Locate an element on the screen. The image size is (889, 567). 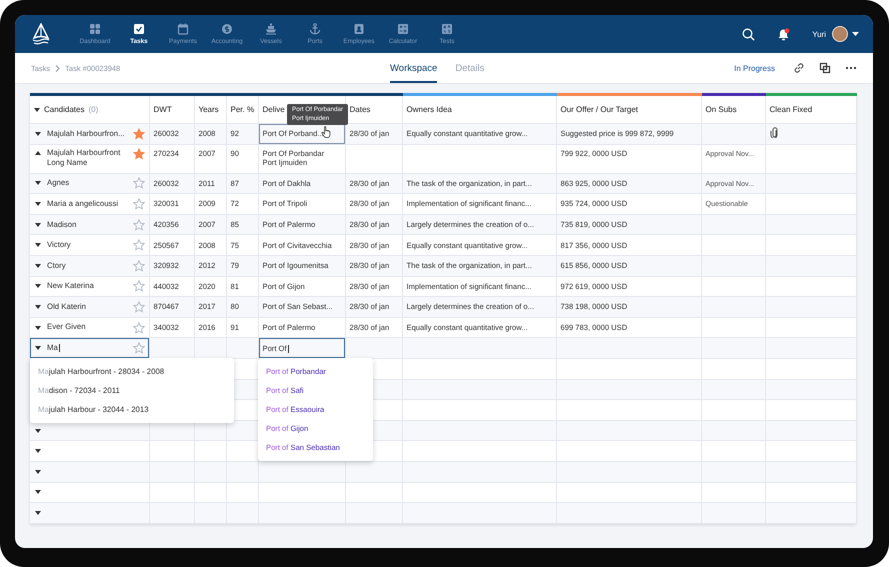
hand-cursor-icon is located at coordinates (326, 132).